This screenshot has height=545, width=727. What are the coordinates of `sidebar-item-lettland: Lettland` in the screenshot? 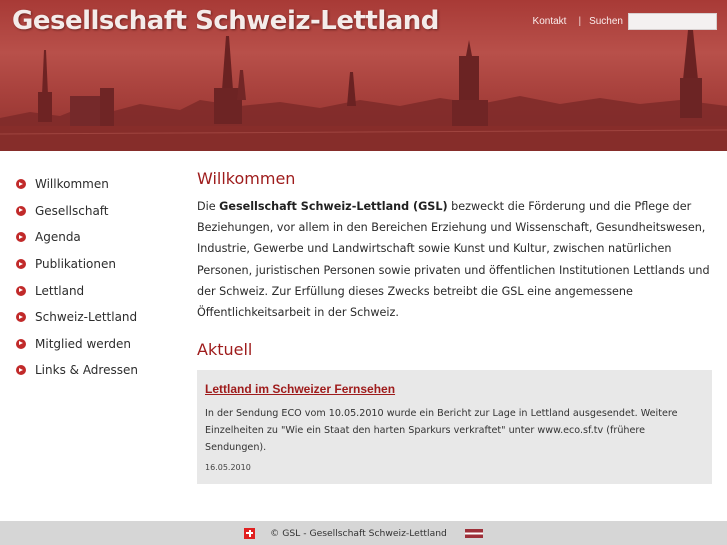 It's located at (100, 290).